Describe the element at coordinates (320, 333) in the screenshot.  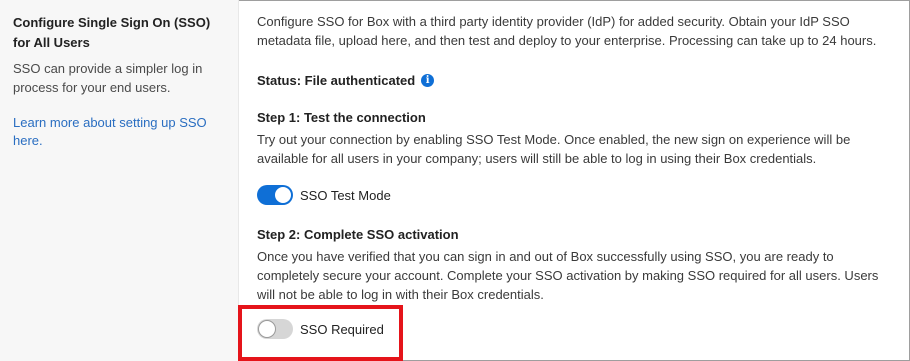
I see `highlight-box` at that location.